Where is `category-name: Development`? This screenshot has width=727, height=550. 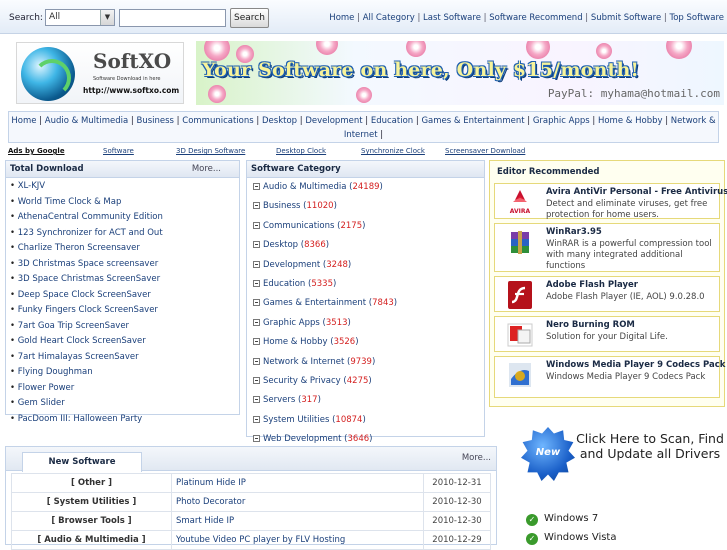 category-name: Development is located at coordinates (291, 265).